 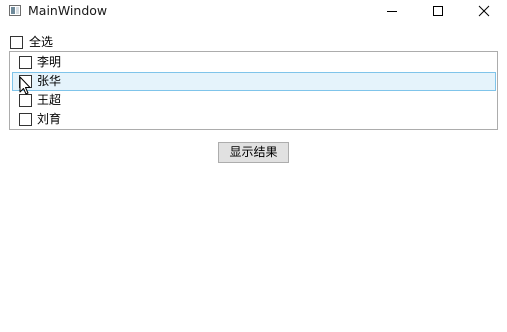 I want to click on select-all-check-box, so click(x=16, y=42).